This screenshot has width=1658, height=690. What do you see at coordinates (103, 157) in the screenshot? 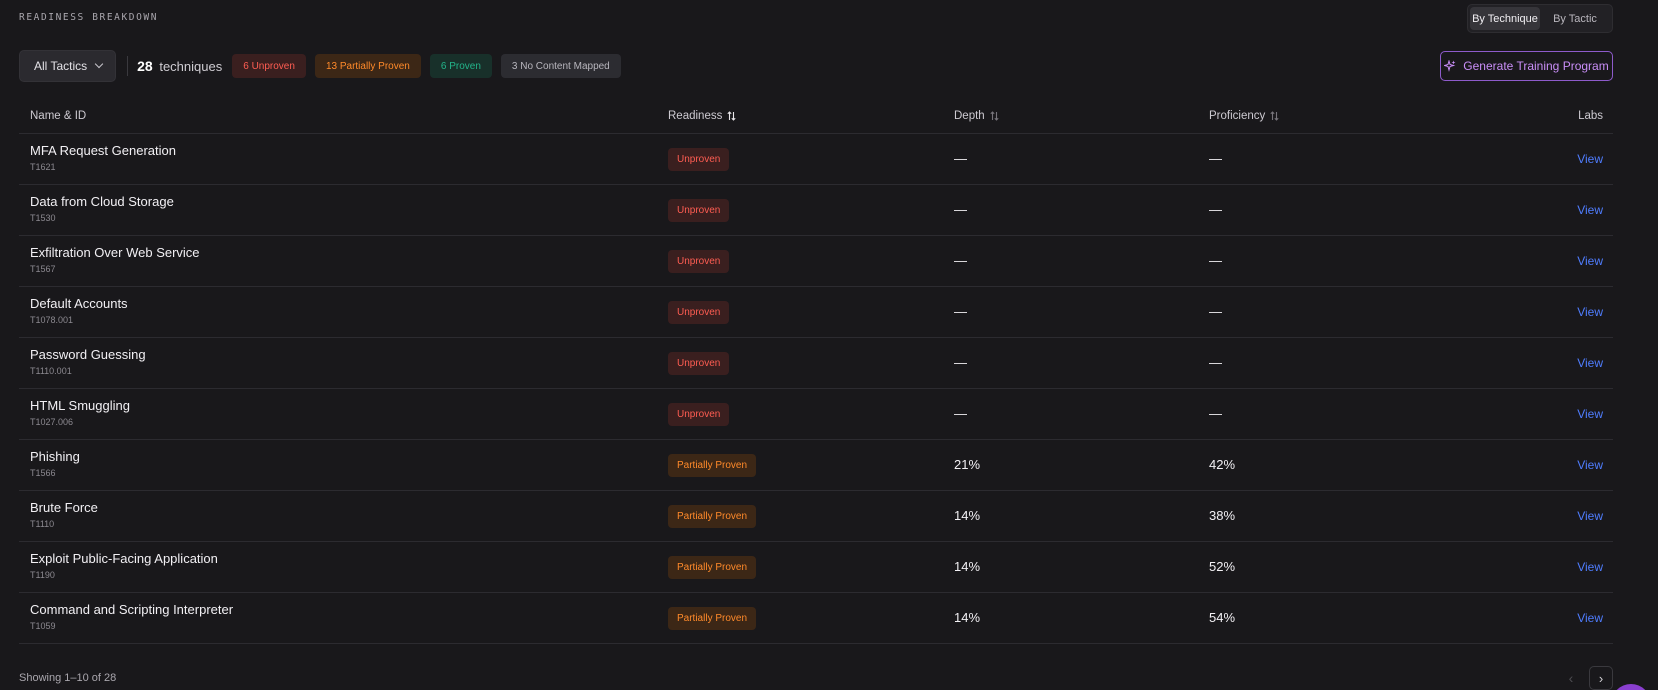
I see `technique-cell: MFA Request Generation T1621` at bounding box center [103, 157].